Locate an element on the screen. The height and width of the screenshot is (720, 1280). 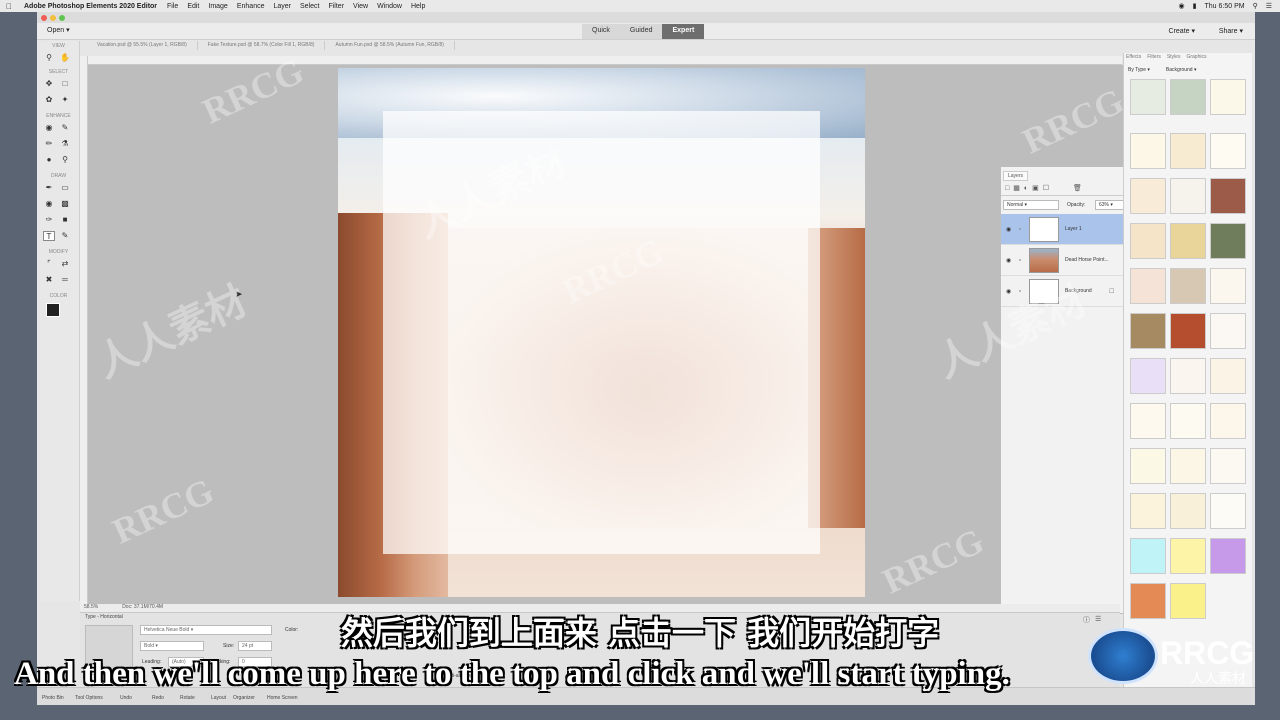
organizer-button: Organizer is located at coordinates (244, 698).